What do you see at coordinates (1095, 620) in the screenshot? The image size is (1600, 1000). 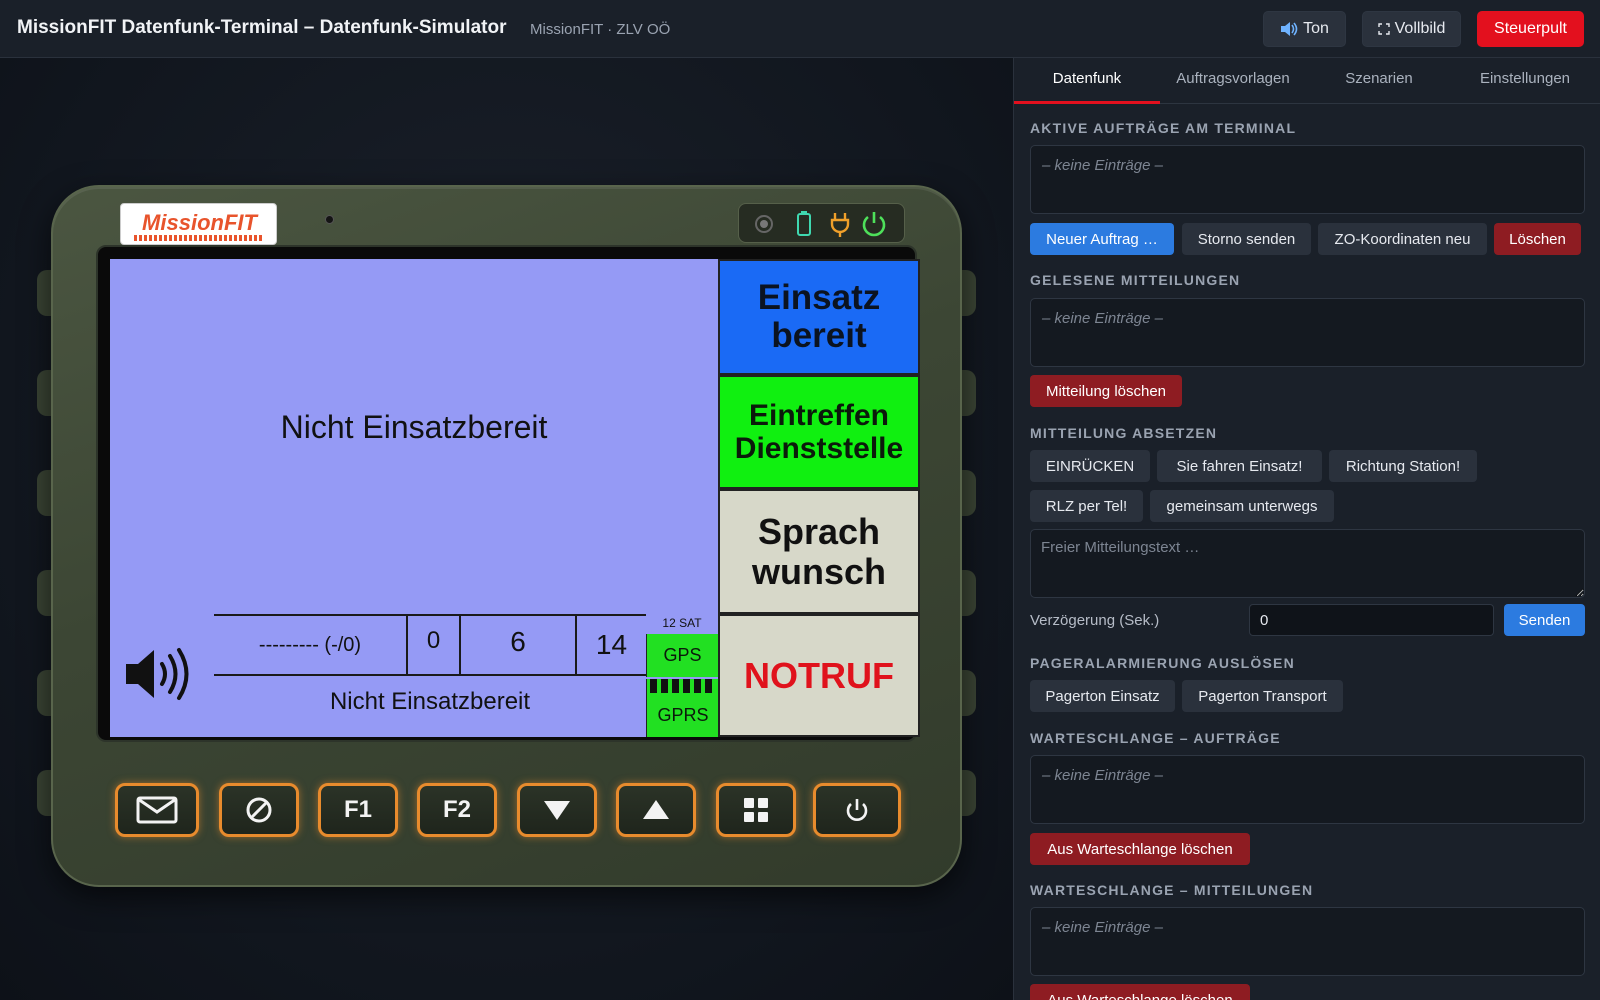 I see `delay-label: Verzögerung (Sek.)` at bounding box center [1095, 620].